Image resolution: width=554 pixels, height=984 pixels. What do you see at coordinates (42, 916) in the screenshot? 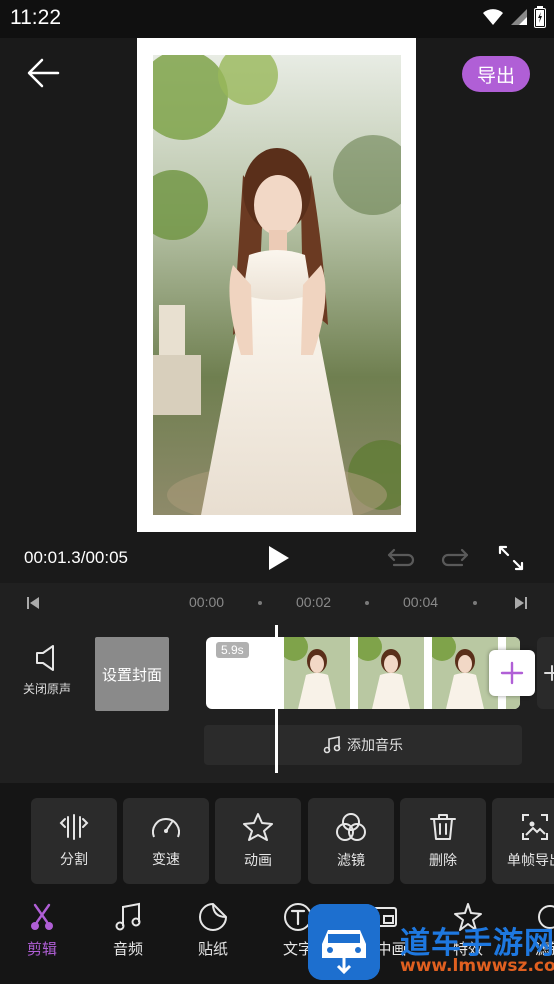
I see `scissors-icon` at bounding box center [42, 916].